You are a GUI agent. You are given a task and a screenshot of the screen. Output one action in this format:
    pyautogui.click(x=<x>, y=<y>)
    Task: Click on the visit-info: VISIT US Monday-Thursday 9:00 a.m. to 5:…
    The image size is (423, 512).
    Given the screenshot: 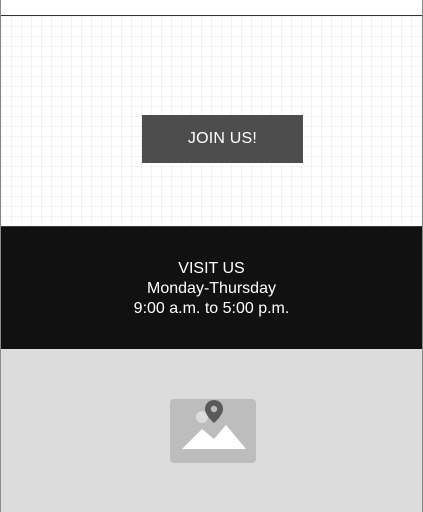 What is the action you would take?
    pyautogui.click(x=211, y=289)
    